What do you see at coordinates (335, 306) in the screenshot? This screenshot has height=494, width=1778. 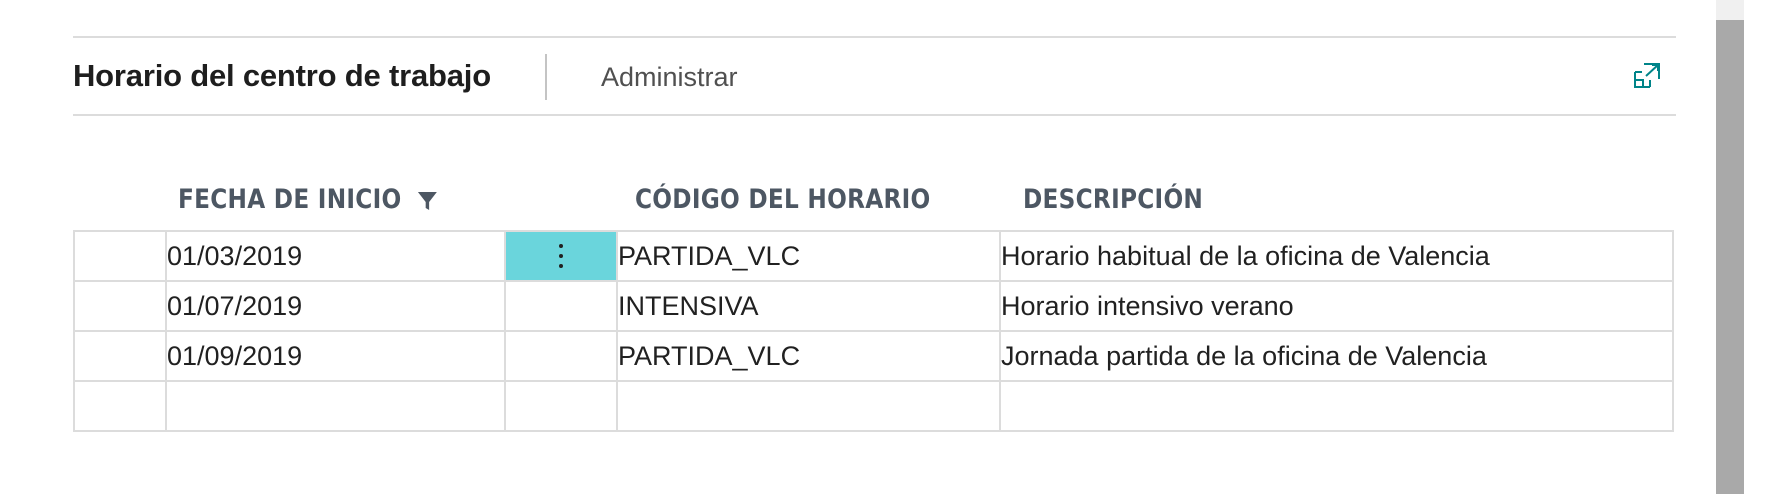 I see `cell-start-date: 01/07/2019` at bounding box center [335, 306].